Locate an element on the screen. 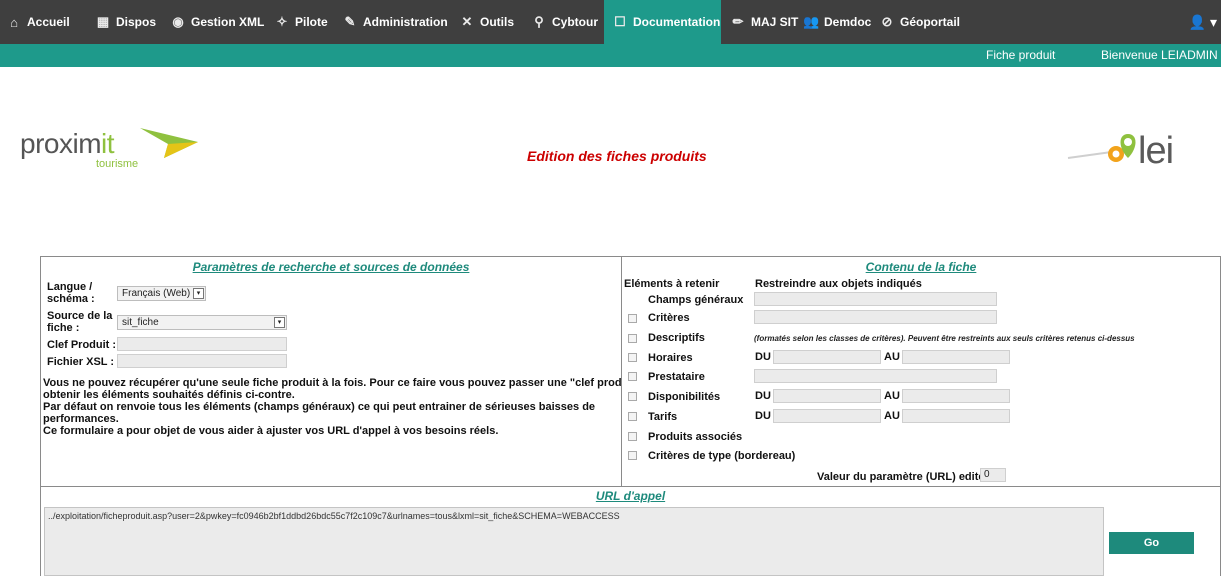 This screenshot has height=576, width=1221. welcome-text: Bienvenue LEIADMIN is located at coordinates (1159, 55).